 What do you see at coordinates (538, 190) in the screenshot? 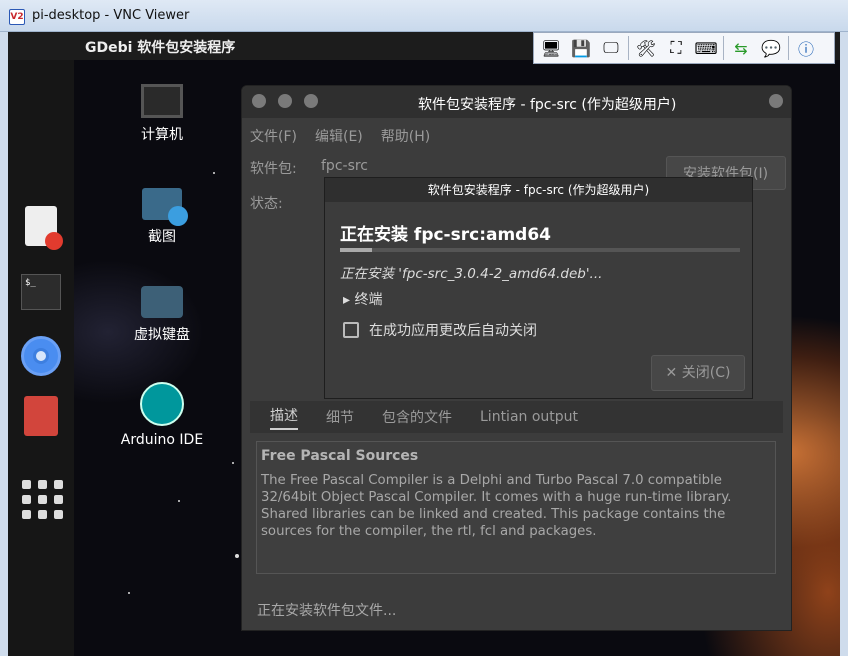
I see `dialog-title: 软件包安装程序 - fpc-src (作为超级用户)` at bounding box center [538, 190].